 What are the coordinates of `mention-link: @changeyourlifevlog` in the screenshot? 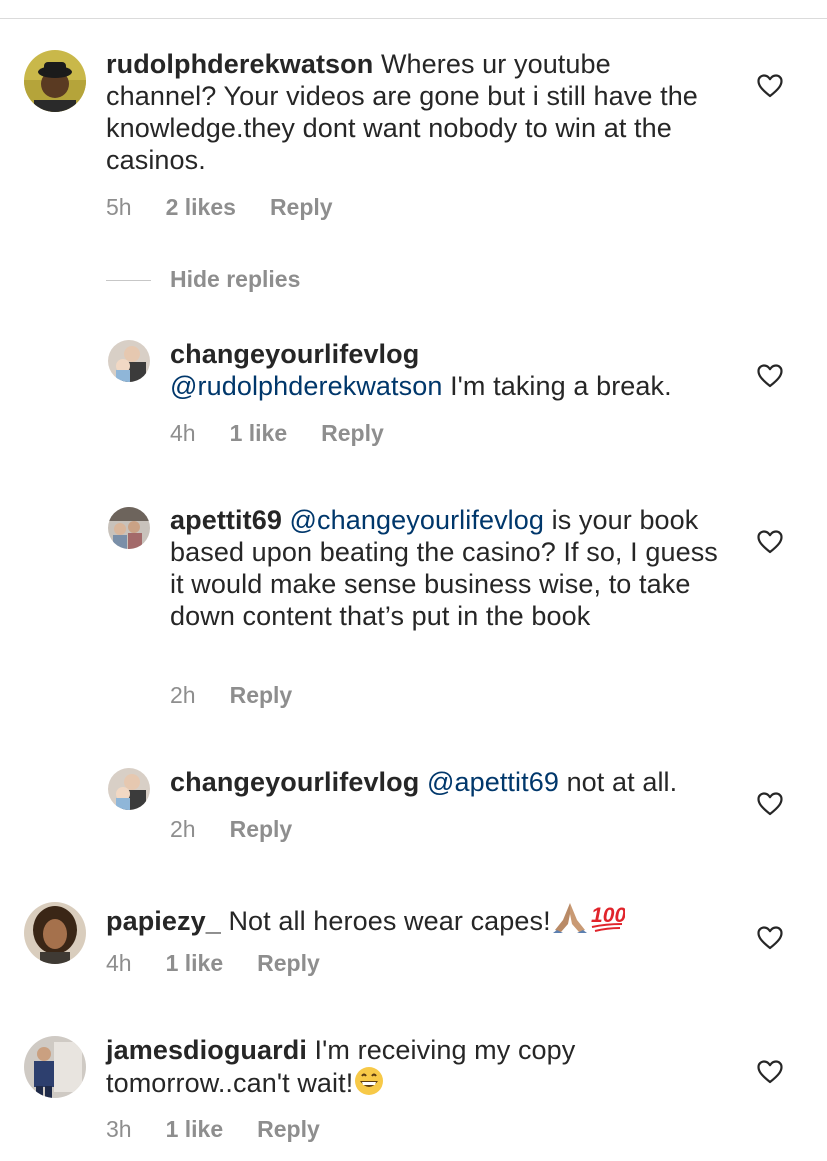 It's located at (417, 520).